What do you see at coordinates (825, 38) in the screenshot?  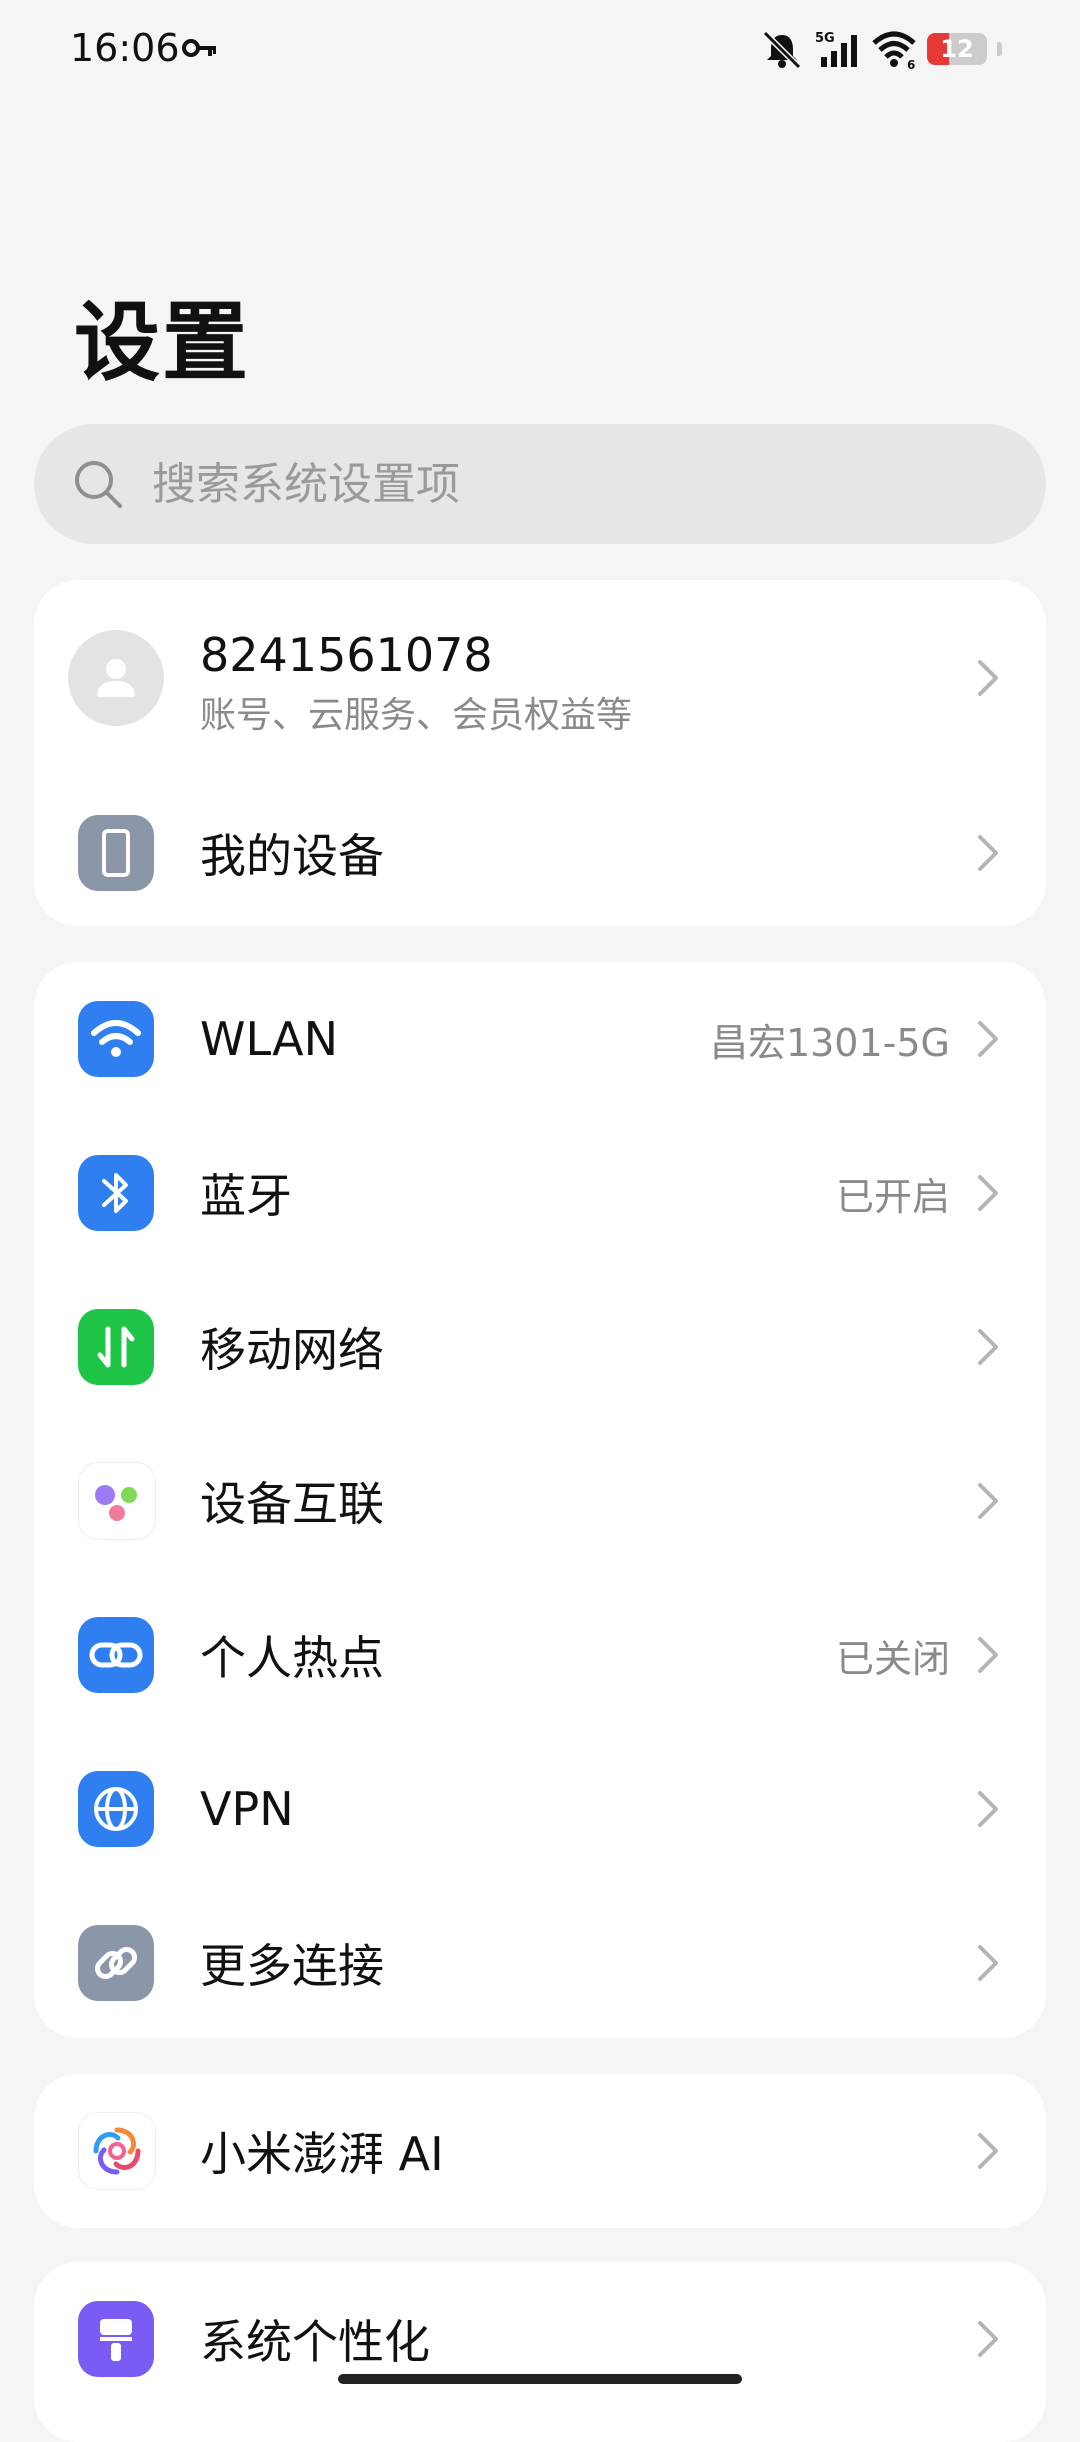 I see `network-type-text: 5G` at bounding box center [825, 38].